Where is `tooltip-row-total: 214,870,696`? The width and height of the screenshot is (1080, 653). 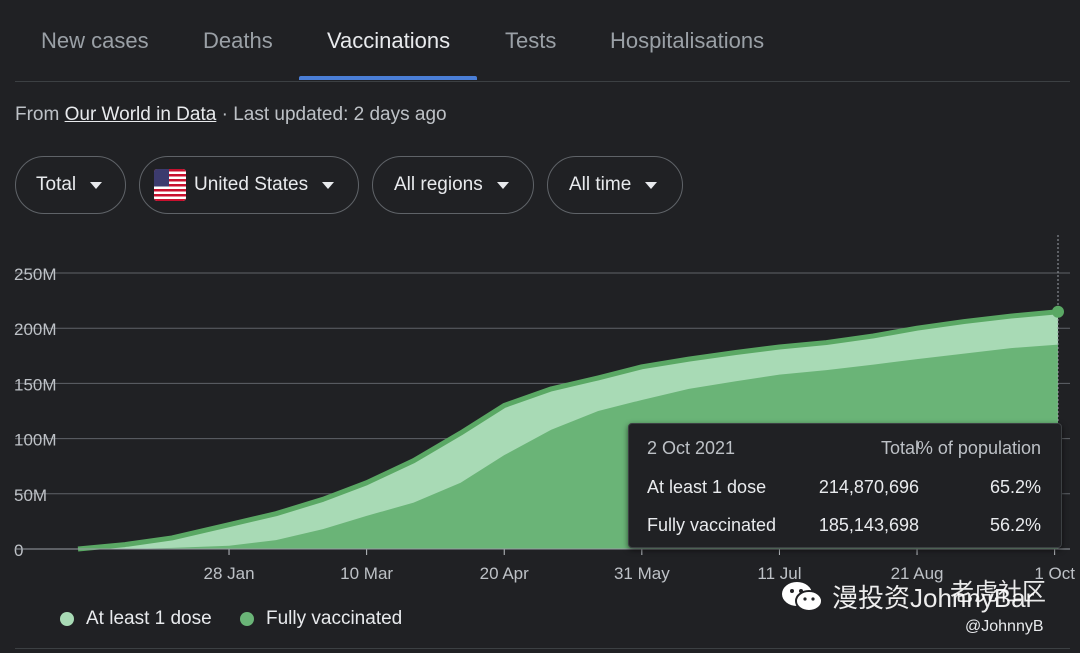
tooltip-row-total: 214,870,696 is located at coordinates (868, 487).